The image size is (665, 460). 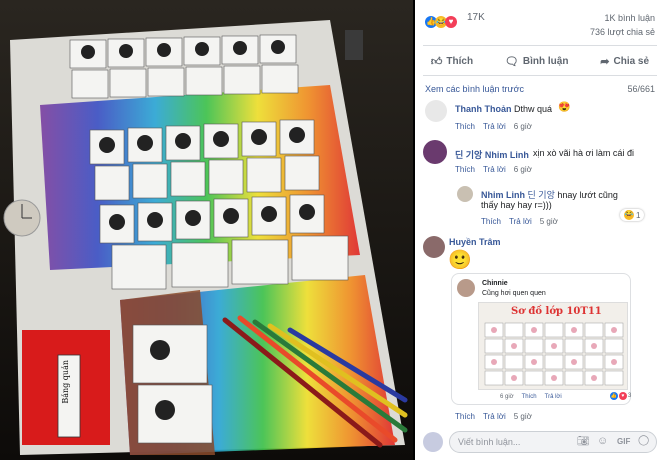 What do you see at coordinates (511, 61) in the screenshot?
I see `speech-bubble-icon: 🗨︎` at bounding box center [511, 61].